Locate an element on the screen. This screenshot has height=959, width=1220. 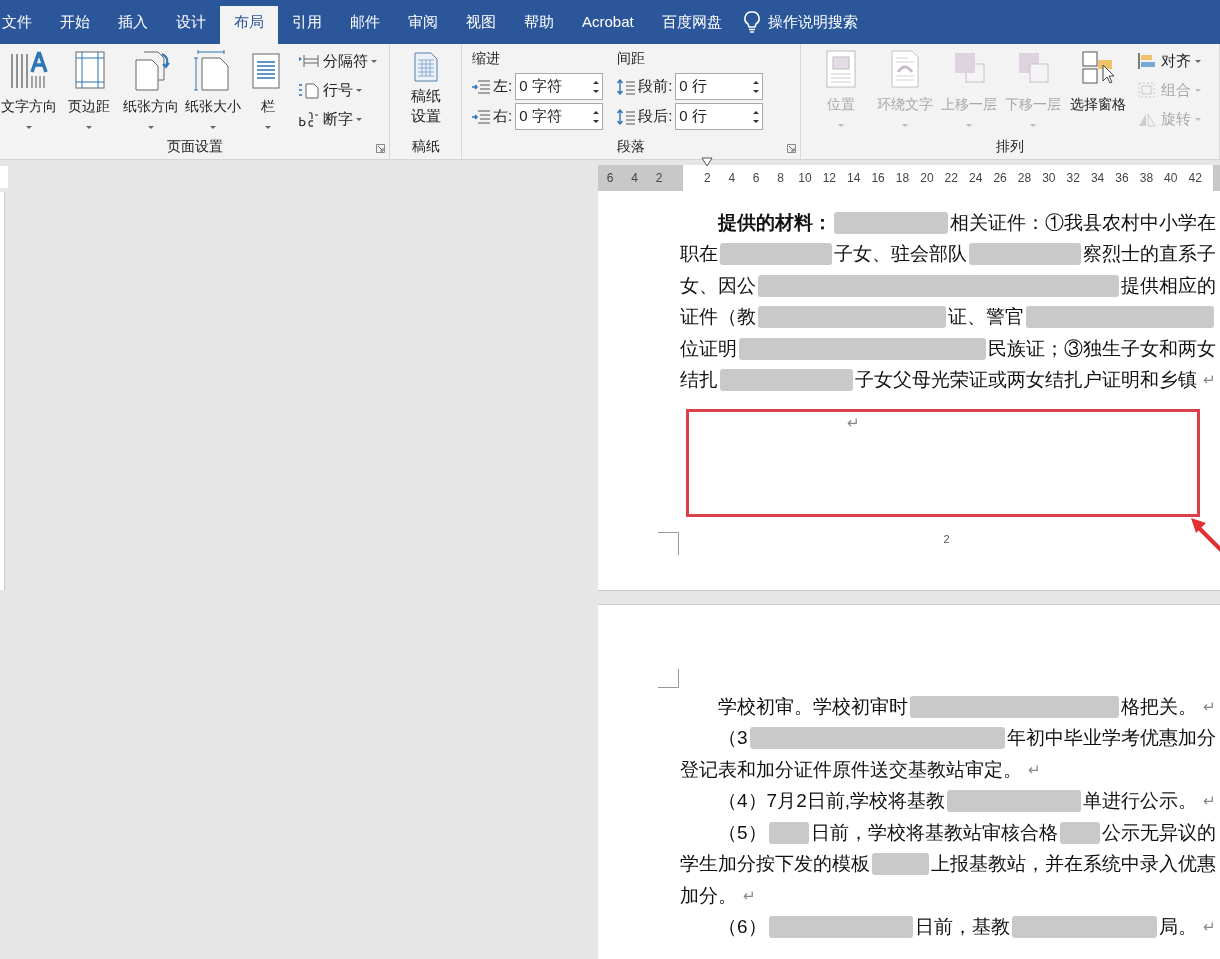
spinner-arrows-icon is located at coordinates (596, 86).